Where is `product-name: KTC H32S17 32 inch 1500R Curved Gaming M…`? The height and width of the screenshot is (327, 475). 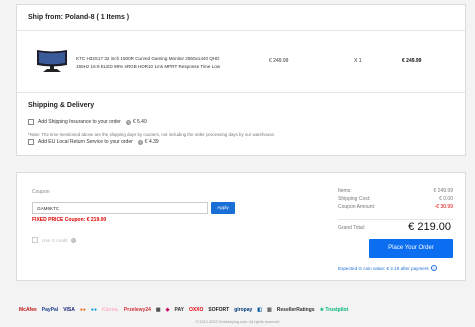
product-name: KTC H32S17 32 inch 1500R Curved Gaming M… is located at coordinates (171, 63).